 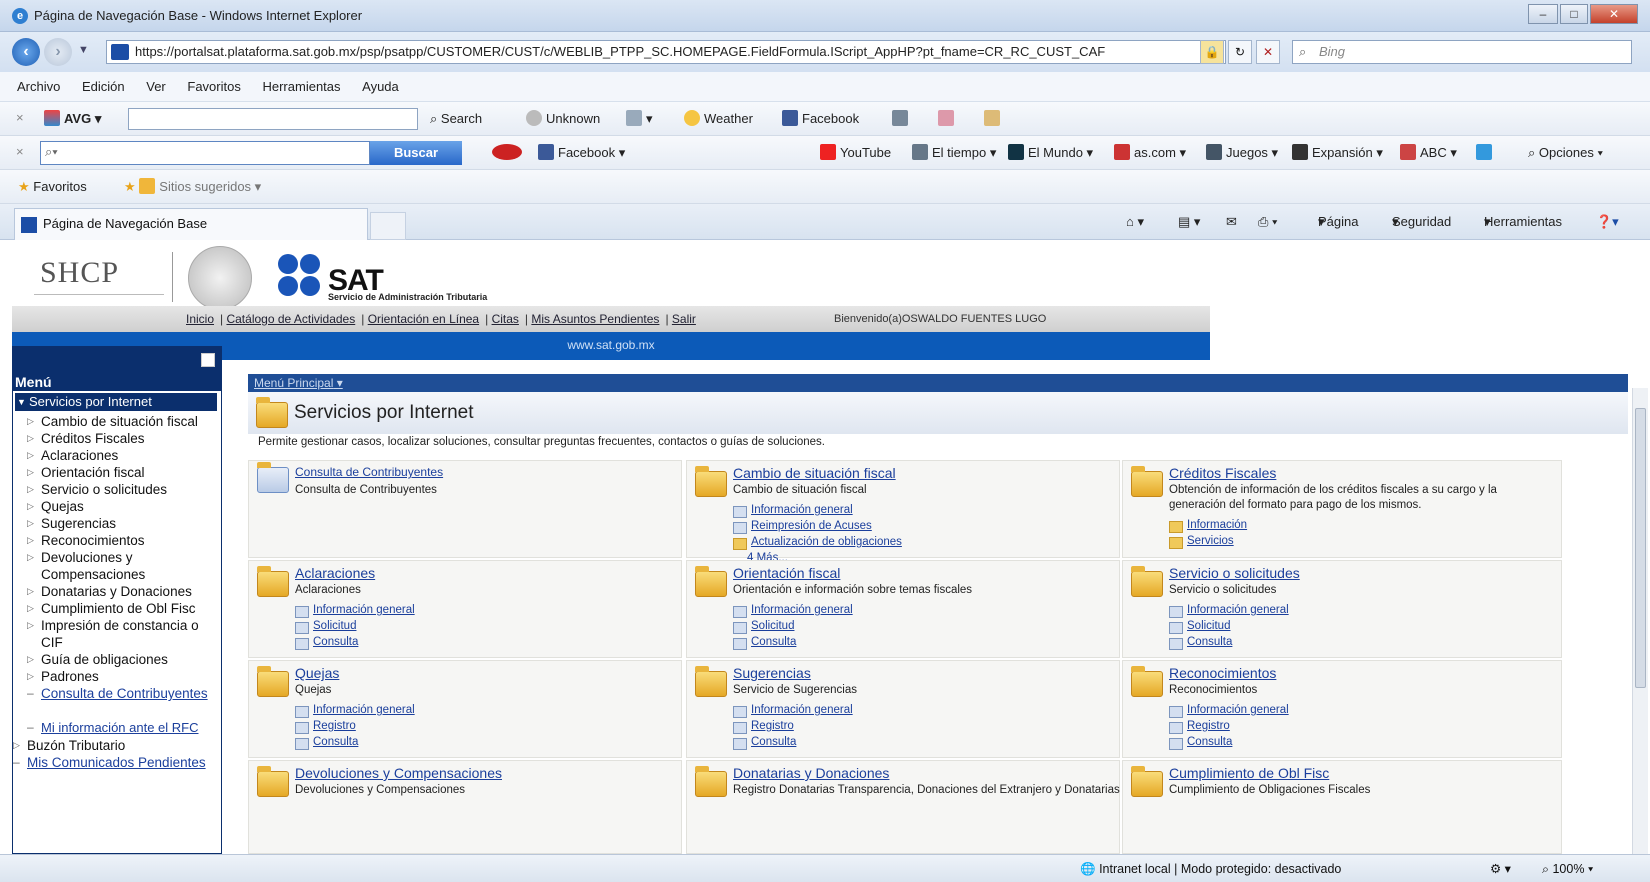 I want to click on sidebar-link-comunicados: Mis Comunicados Pendientes, so click(x=110, y=762).